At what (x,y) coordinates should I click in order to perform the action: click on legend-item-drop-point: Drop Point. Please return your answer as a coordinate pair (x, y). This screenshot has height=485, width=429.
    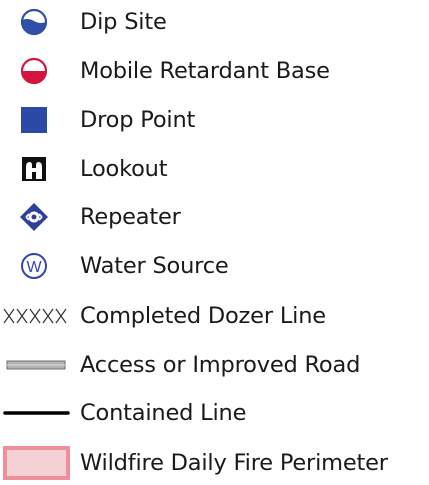
    Looking at the image, I should click on (214, 120).